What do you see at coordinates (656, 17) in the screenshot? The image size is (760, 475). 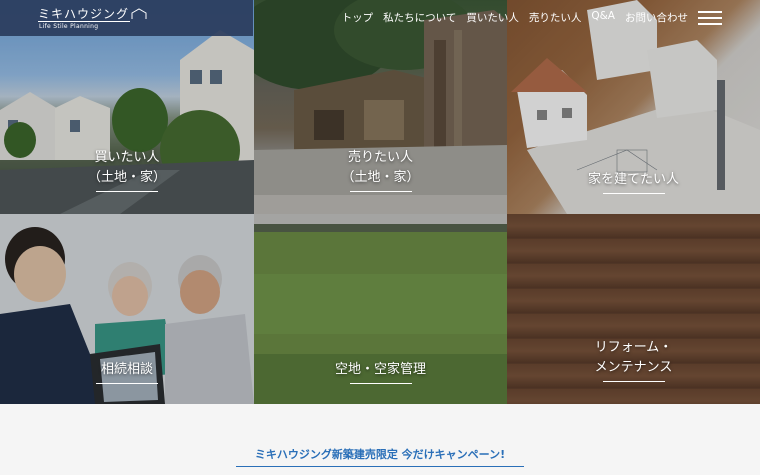 I see `nav-contact: お問い合わせ` at bounding box center [656, 17].